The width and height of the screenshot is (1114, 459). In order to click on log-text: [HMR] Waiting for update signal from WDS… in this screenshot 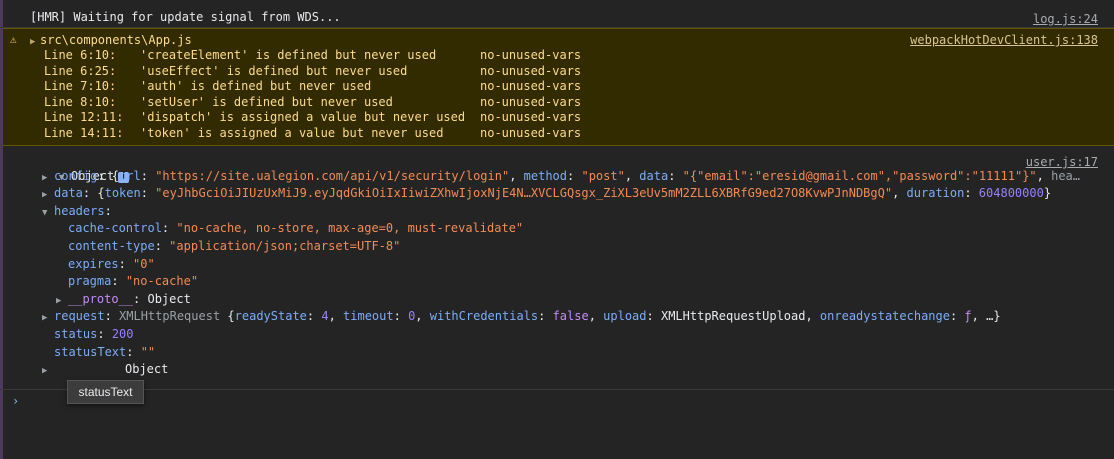, I will do `click(185, 17)`.